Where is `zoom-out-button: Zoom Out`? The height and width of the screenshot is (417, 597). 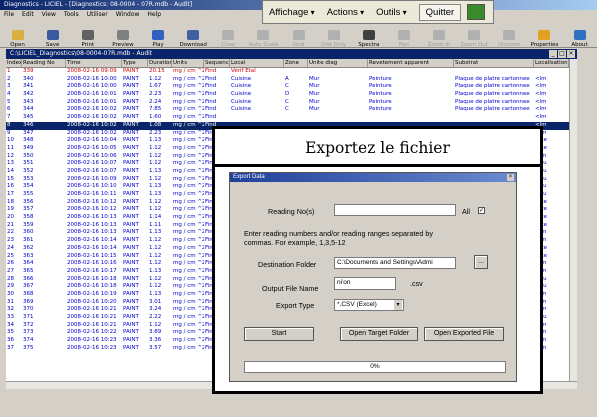
zoom-out-button: Zoom Out is located at coordinates (474, 34).